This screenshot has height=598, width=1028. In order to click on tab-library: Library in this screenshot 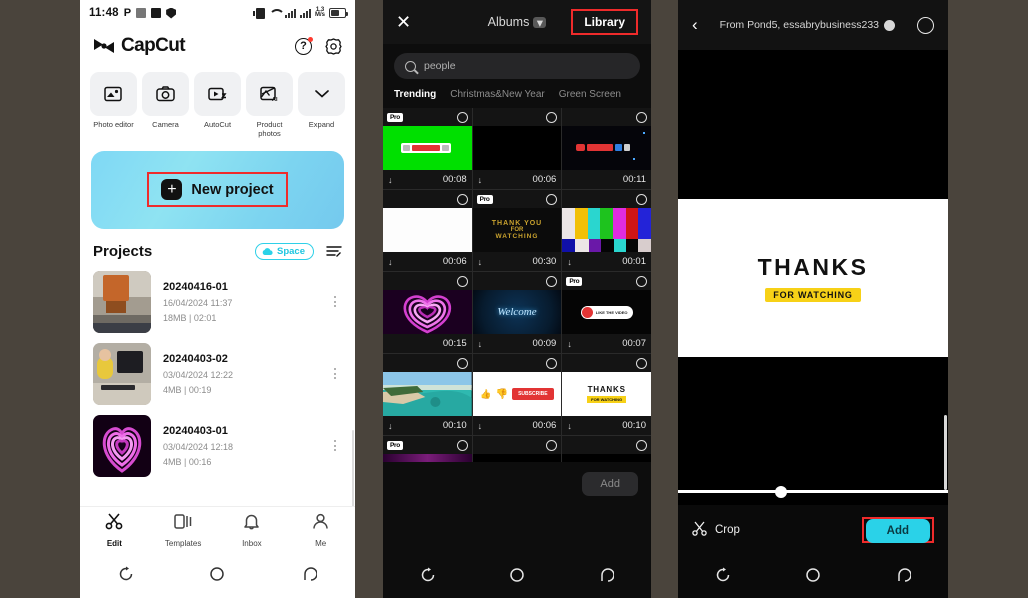, I will do `click(604, 22)`.